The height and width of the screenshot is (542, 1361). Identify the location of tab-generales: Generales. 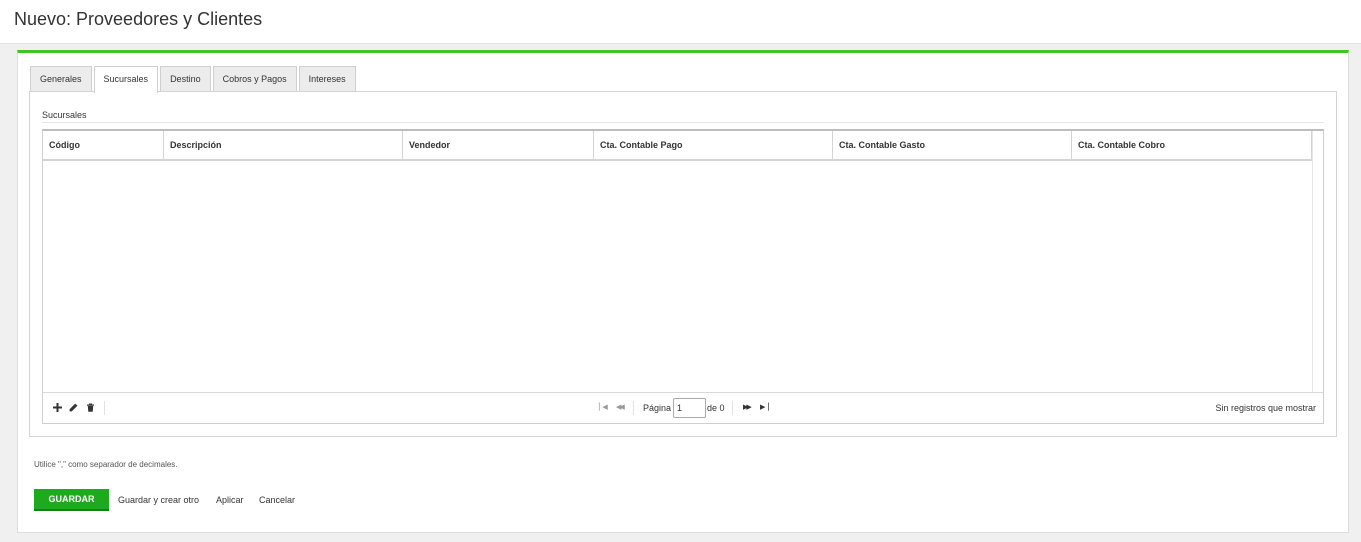
(61, 79).